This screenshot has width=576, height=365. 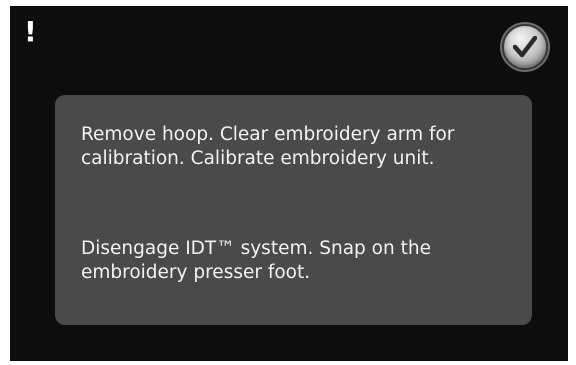 What do you see at coordinates (30, 31) in the screenshot?
I see `alert-exclamation-icon: !` at bounding box center [30, 31].